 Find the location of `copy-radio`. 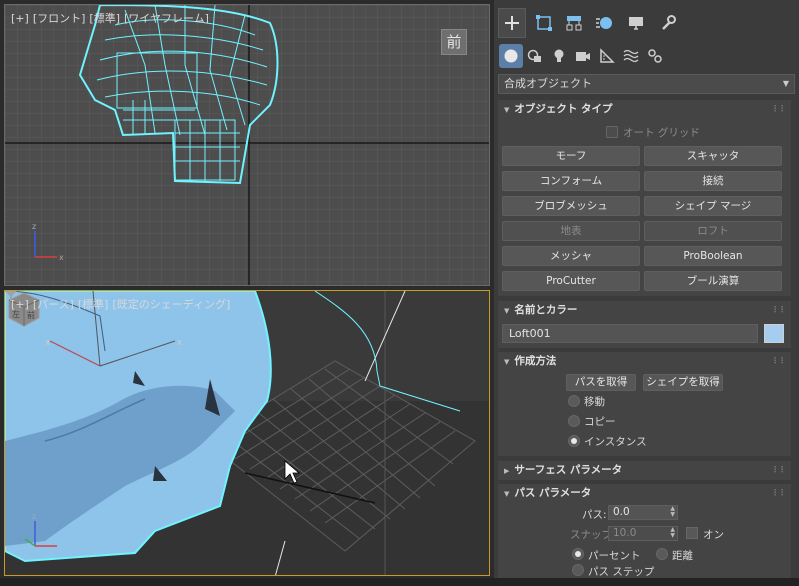

copy-radio is located at coordinates (574, 421).